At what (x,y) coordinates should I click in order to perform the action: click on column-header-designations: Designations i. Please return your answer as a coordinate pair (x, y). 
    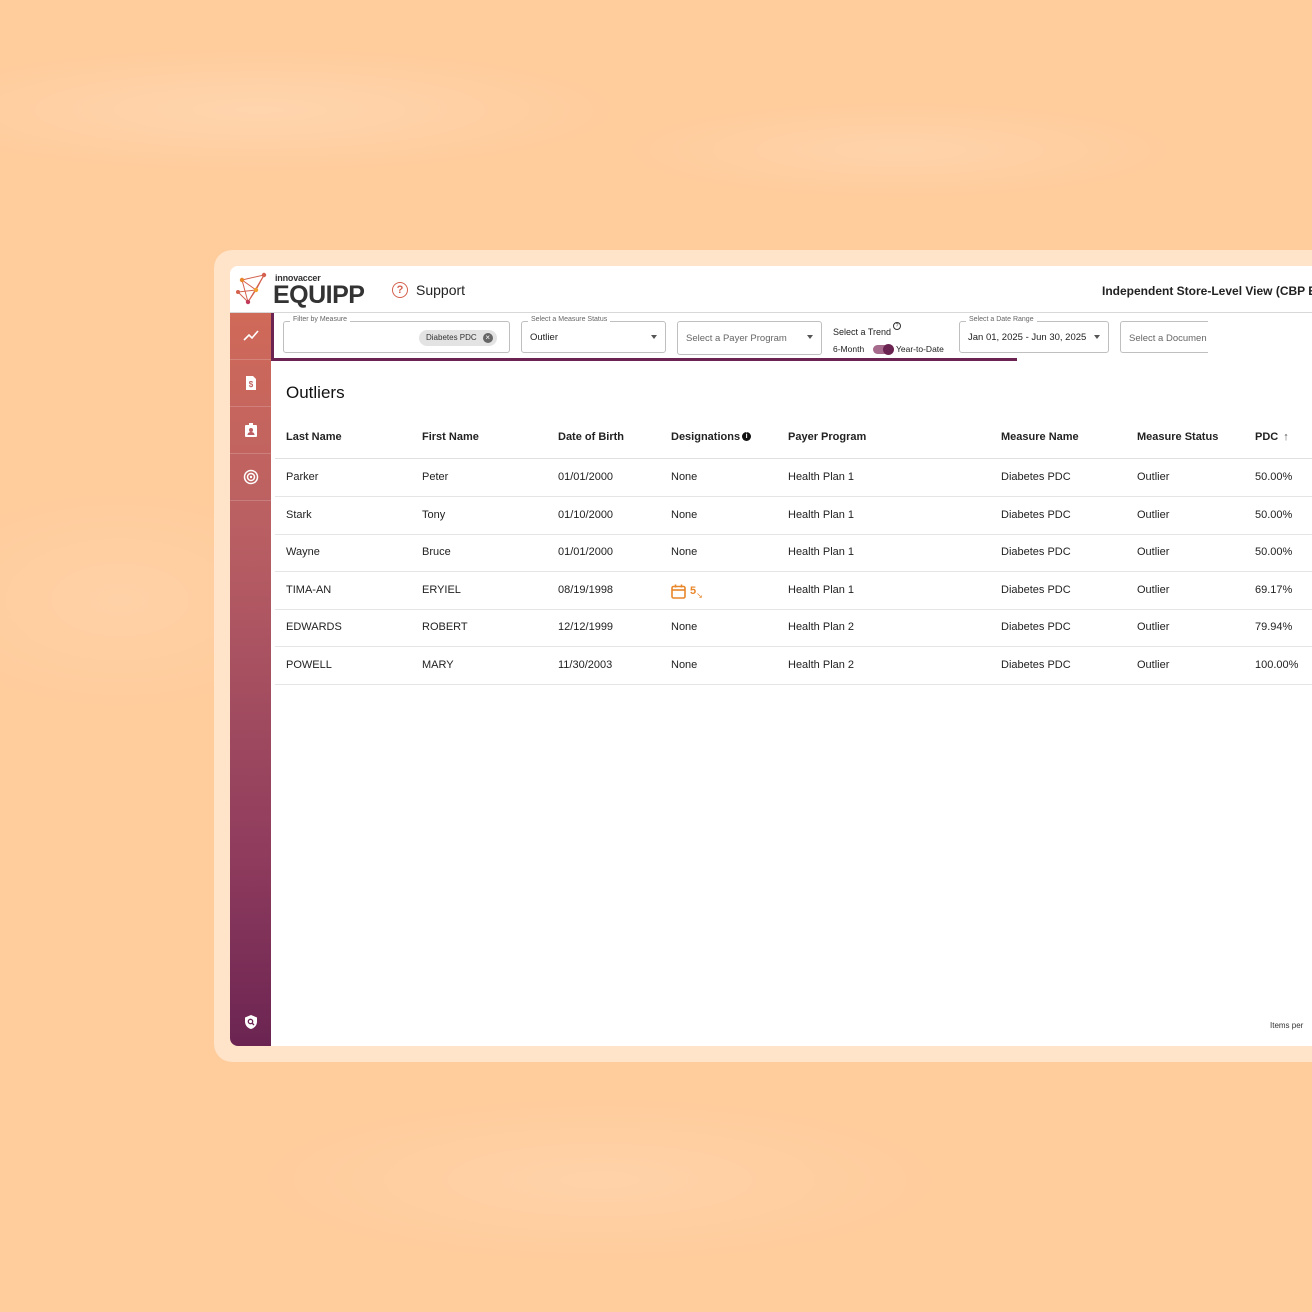
    Looking at the image, I should click on (711, 437).